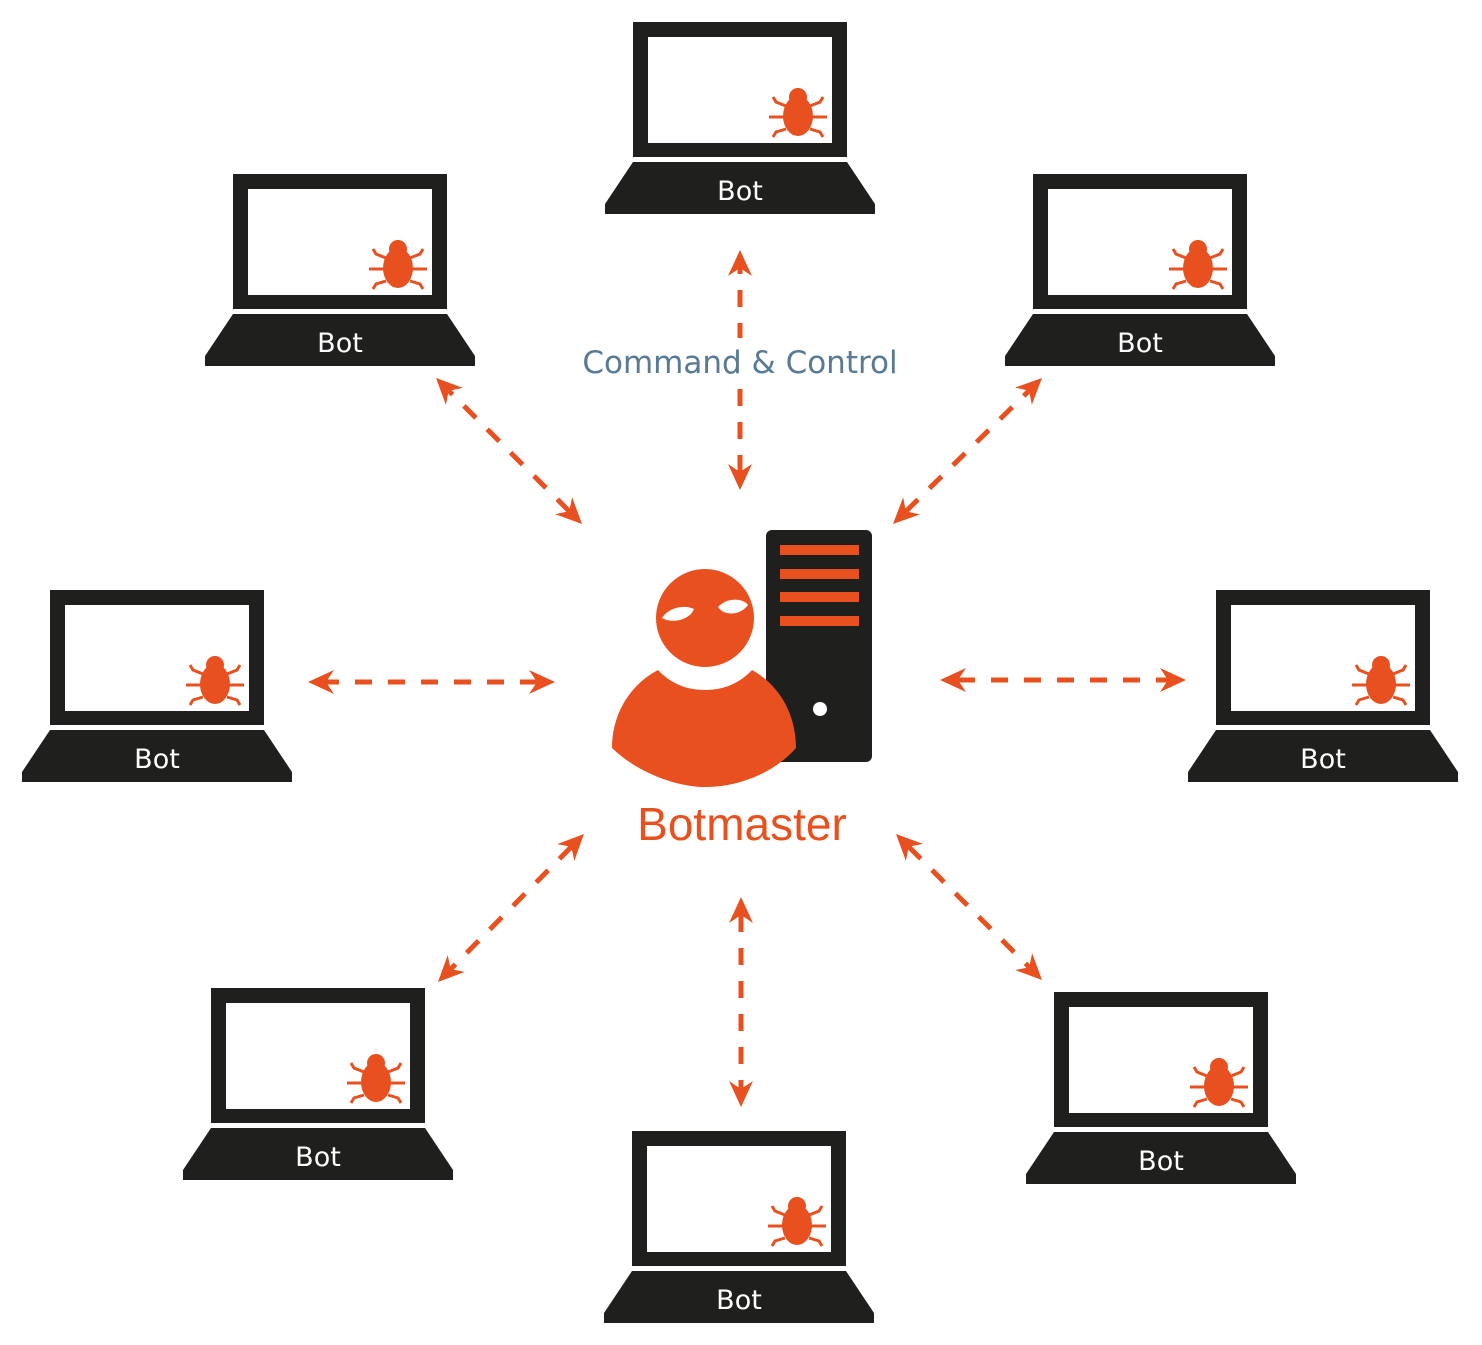  Describe the element at coordinates (340, 270) in the screenshot. I see `bot-top-left: Bot` at that location.